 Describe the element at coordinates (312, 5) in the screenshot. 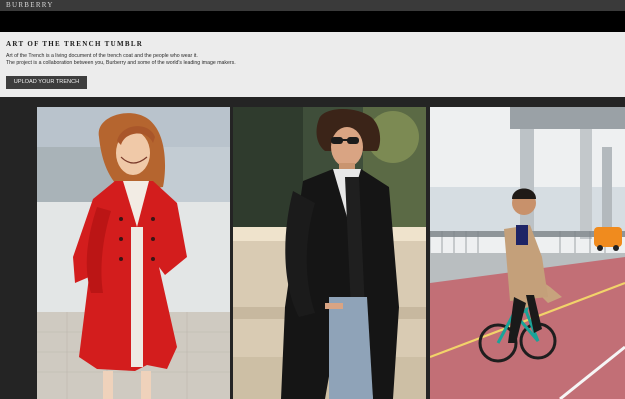

I see `top-bar: BURBERRY` at that location.